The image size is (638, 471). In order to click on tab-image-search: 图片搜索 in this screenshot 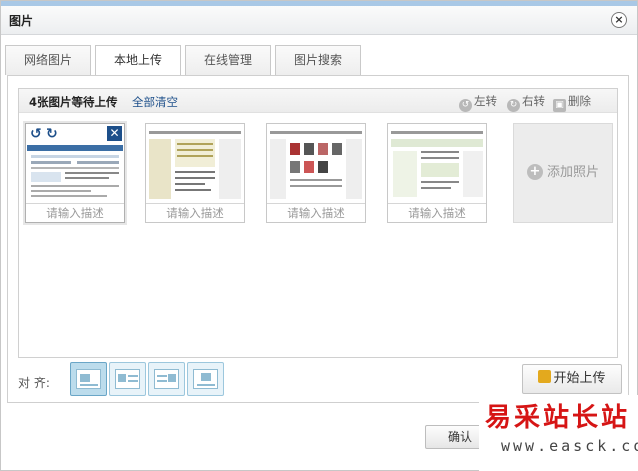, I will do `click(318, 60)`.